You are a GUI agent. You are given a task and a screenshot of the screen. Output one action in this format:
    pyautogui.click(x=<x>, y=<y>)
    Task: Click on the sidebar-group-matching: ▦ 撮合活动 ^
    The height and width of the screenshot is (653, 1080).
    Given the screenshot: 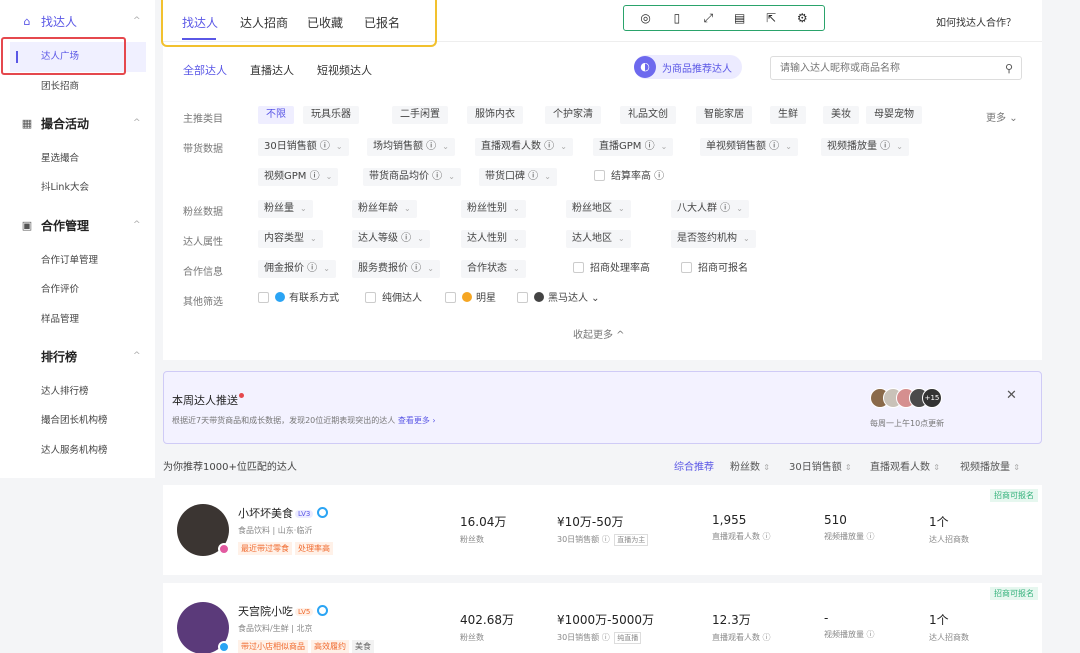 What is the action you would take?
    pyautogui.click(x=77, y=123)
    